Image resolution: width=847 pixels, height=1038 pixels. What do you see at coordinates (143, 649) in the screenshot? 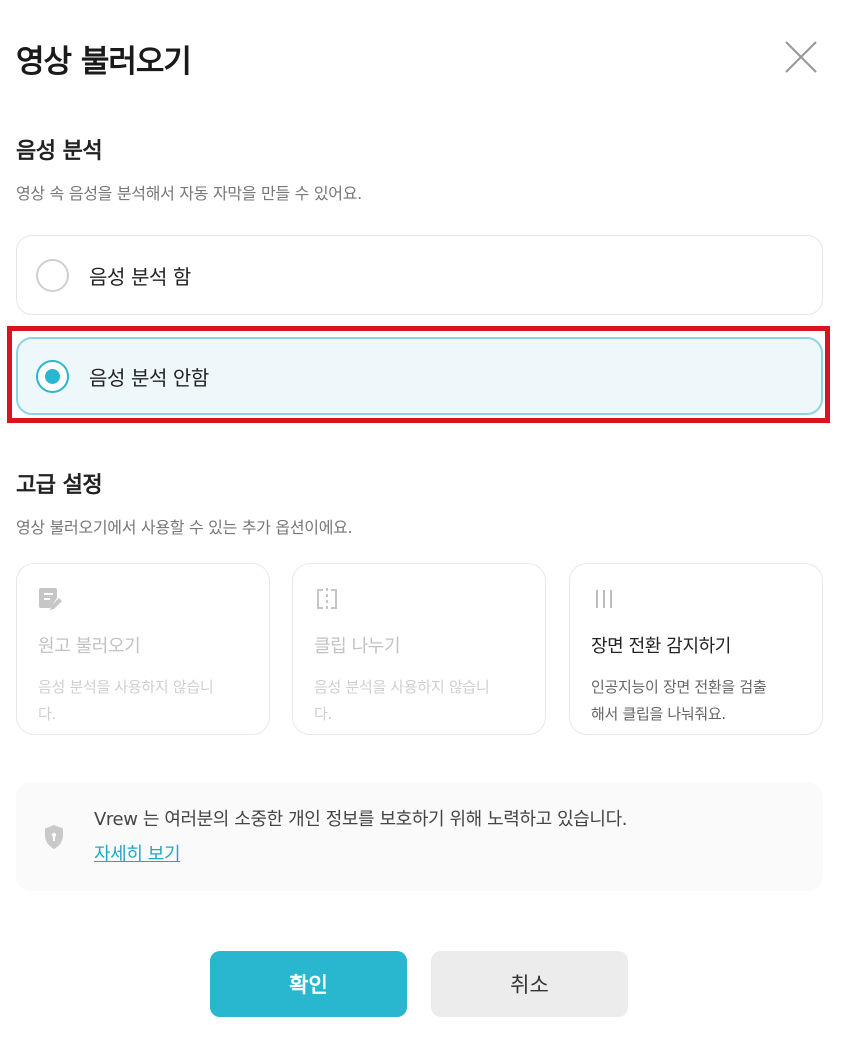
I see `option-card-import-script: 원고 불러오기 음성 분석을 사용하지 않습니 다.` at bounding box center [143, 649].